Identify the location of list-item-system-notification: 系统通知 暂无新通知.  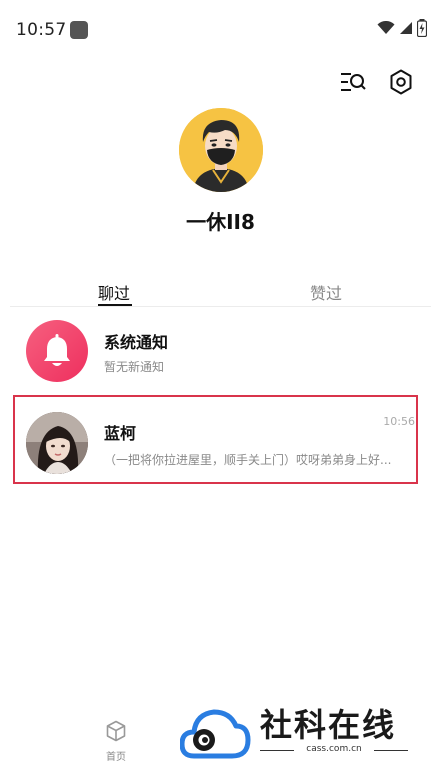
(220, 352).